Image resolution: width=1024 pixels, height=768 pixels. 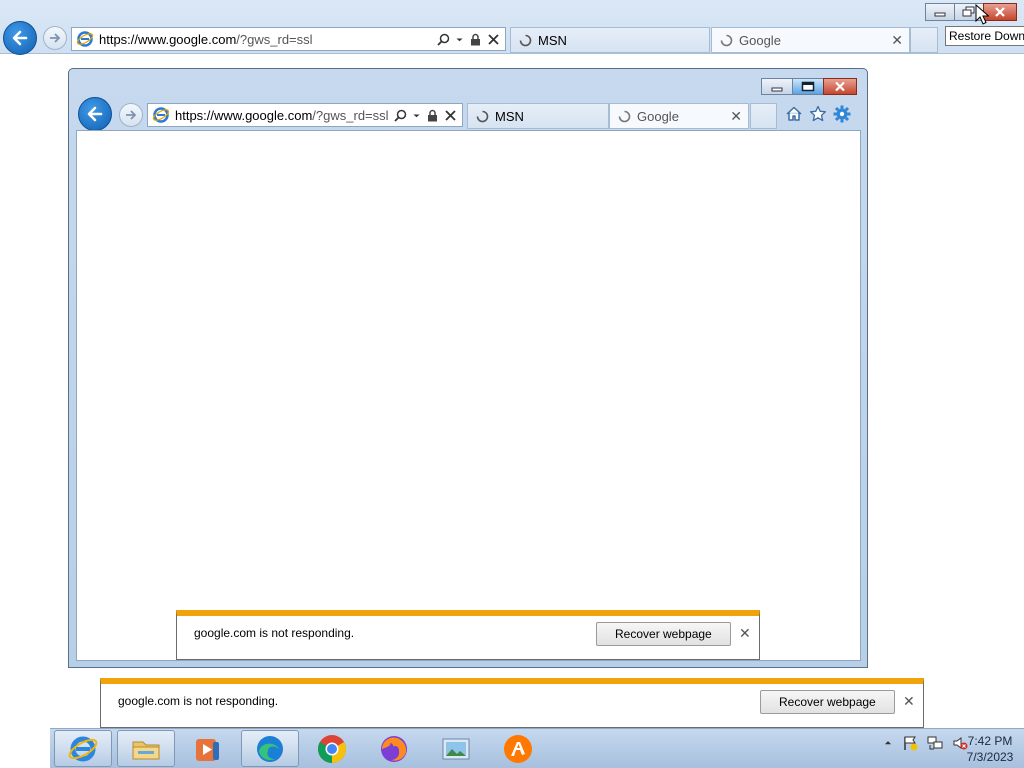 I want to click on taskbar-internet-explorer, so click(x=83, y=748).